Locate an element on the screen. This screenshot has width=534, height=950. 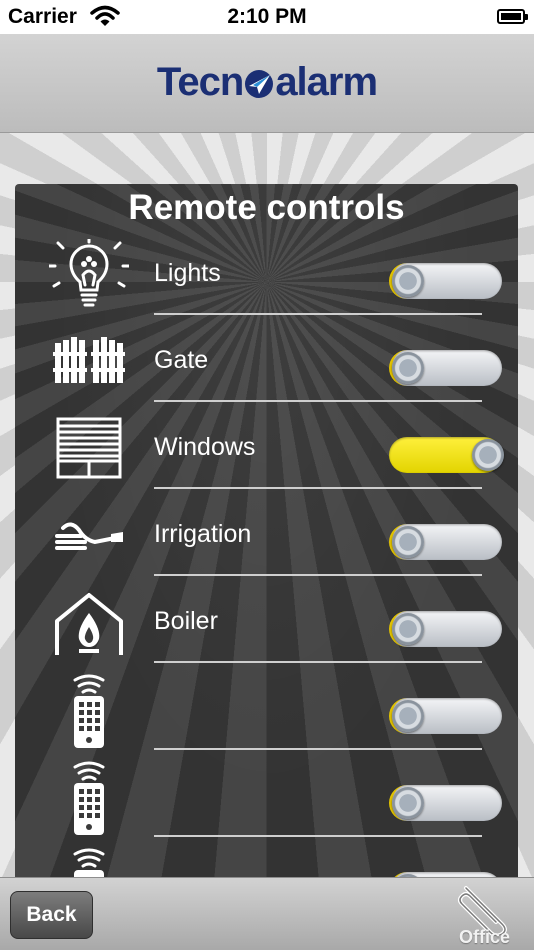
shutter-icon is located at coordinates (89, 448).